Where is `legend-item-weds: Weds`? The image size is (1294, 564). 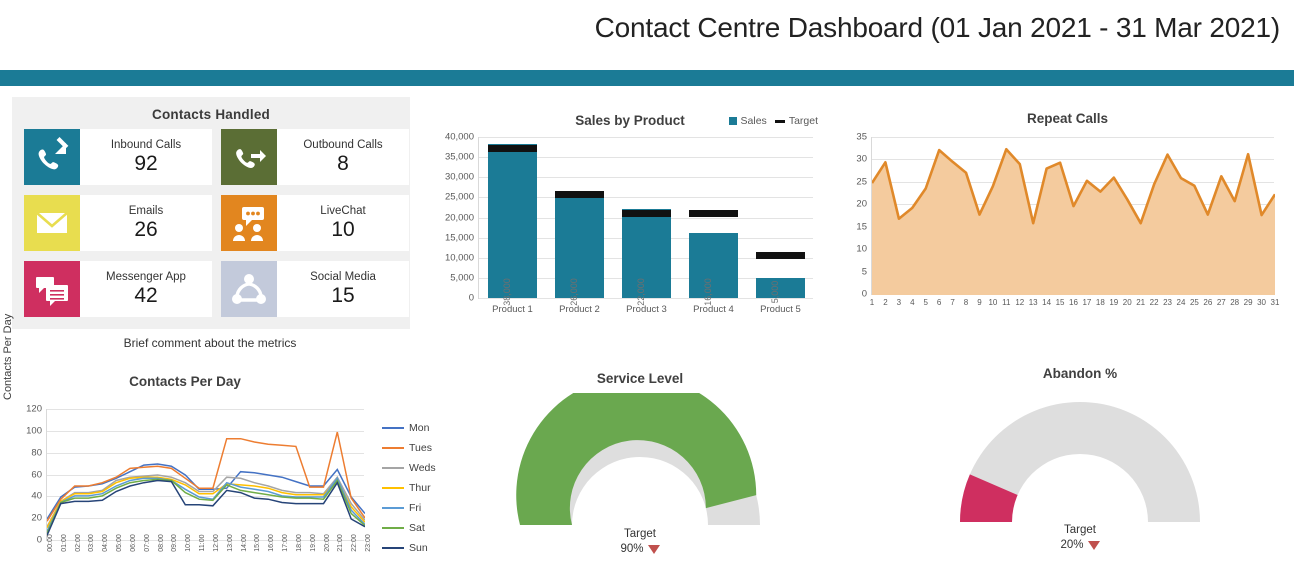
legend-item-weds: Weds is located at coordinates (409, 467).